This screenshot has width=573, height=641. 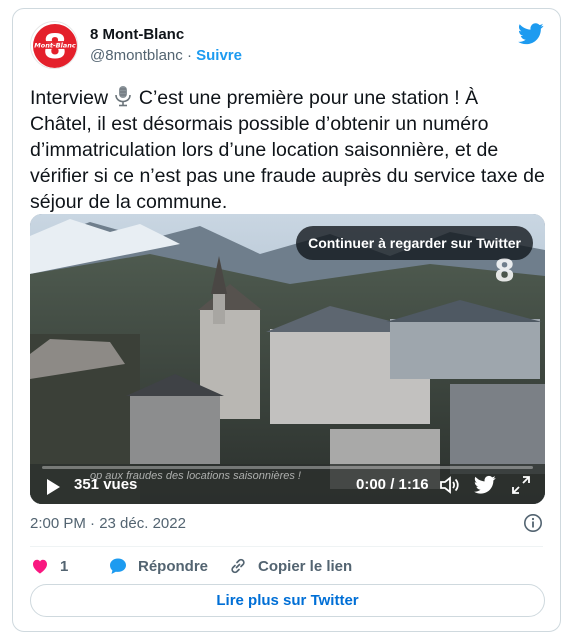 What do you see at coordinates (238, 566) in the screenshot?
I see `link-icon` at bounding box center [238, 566].